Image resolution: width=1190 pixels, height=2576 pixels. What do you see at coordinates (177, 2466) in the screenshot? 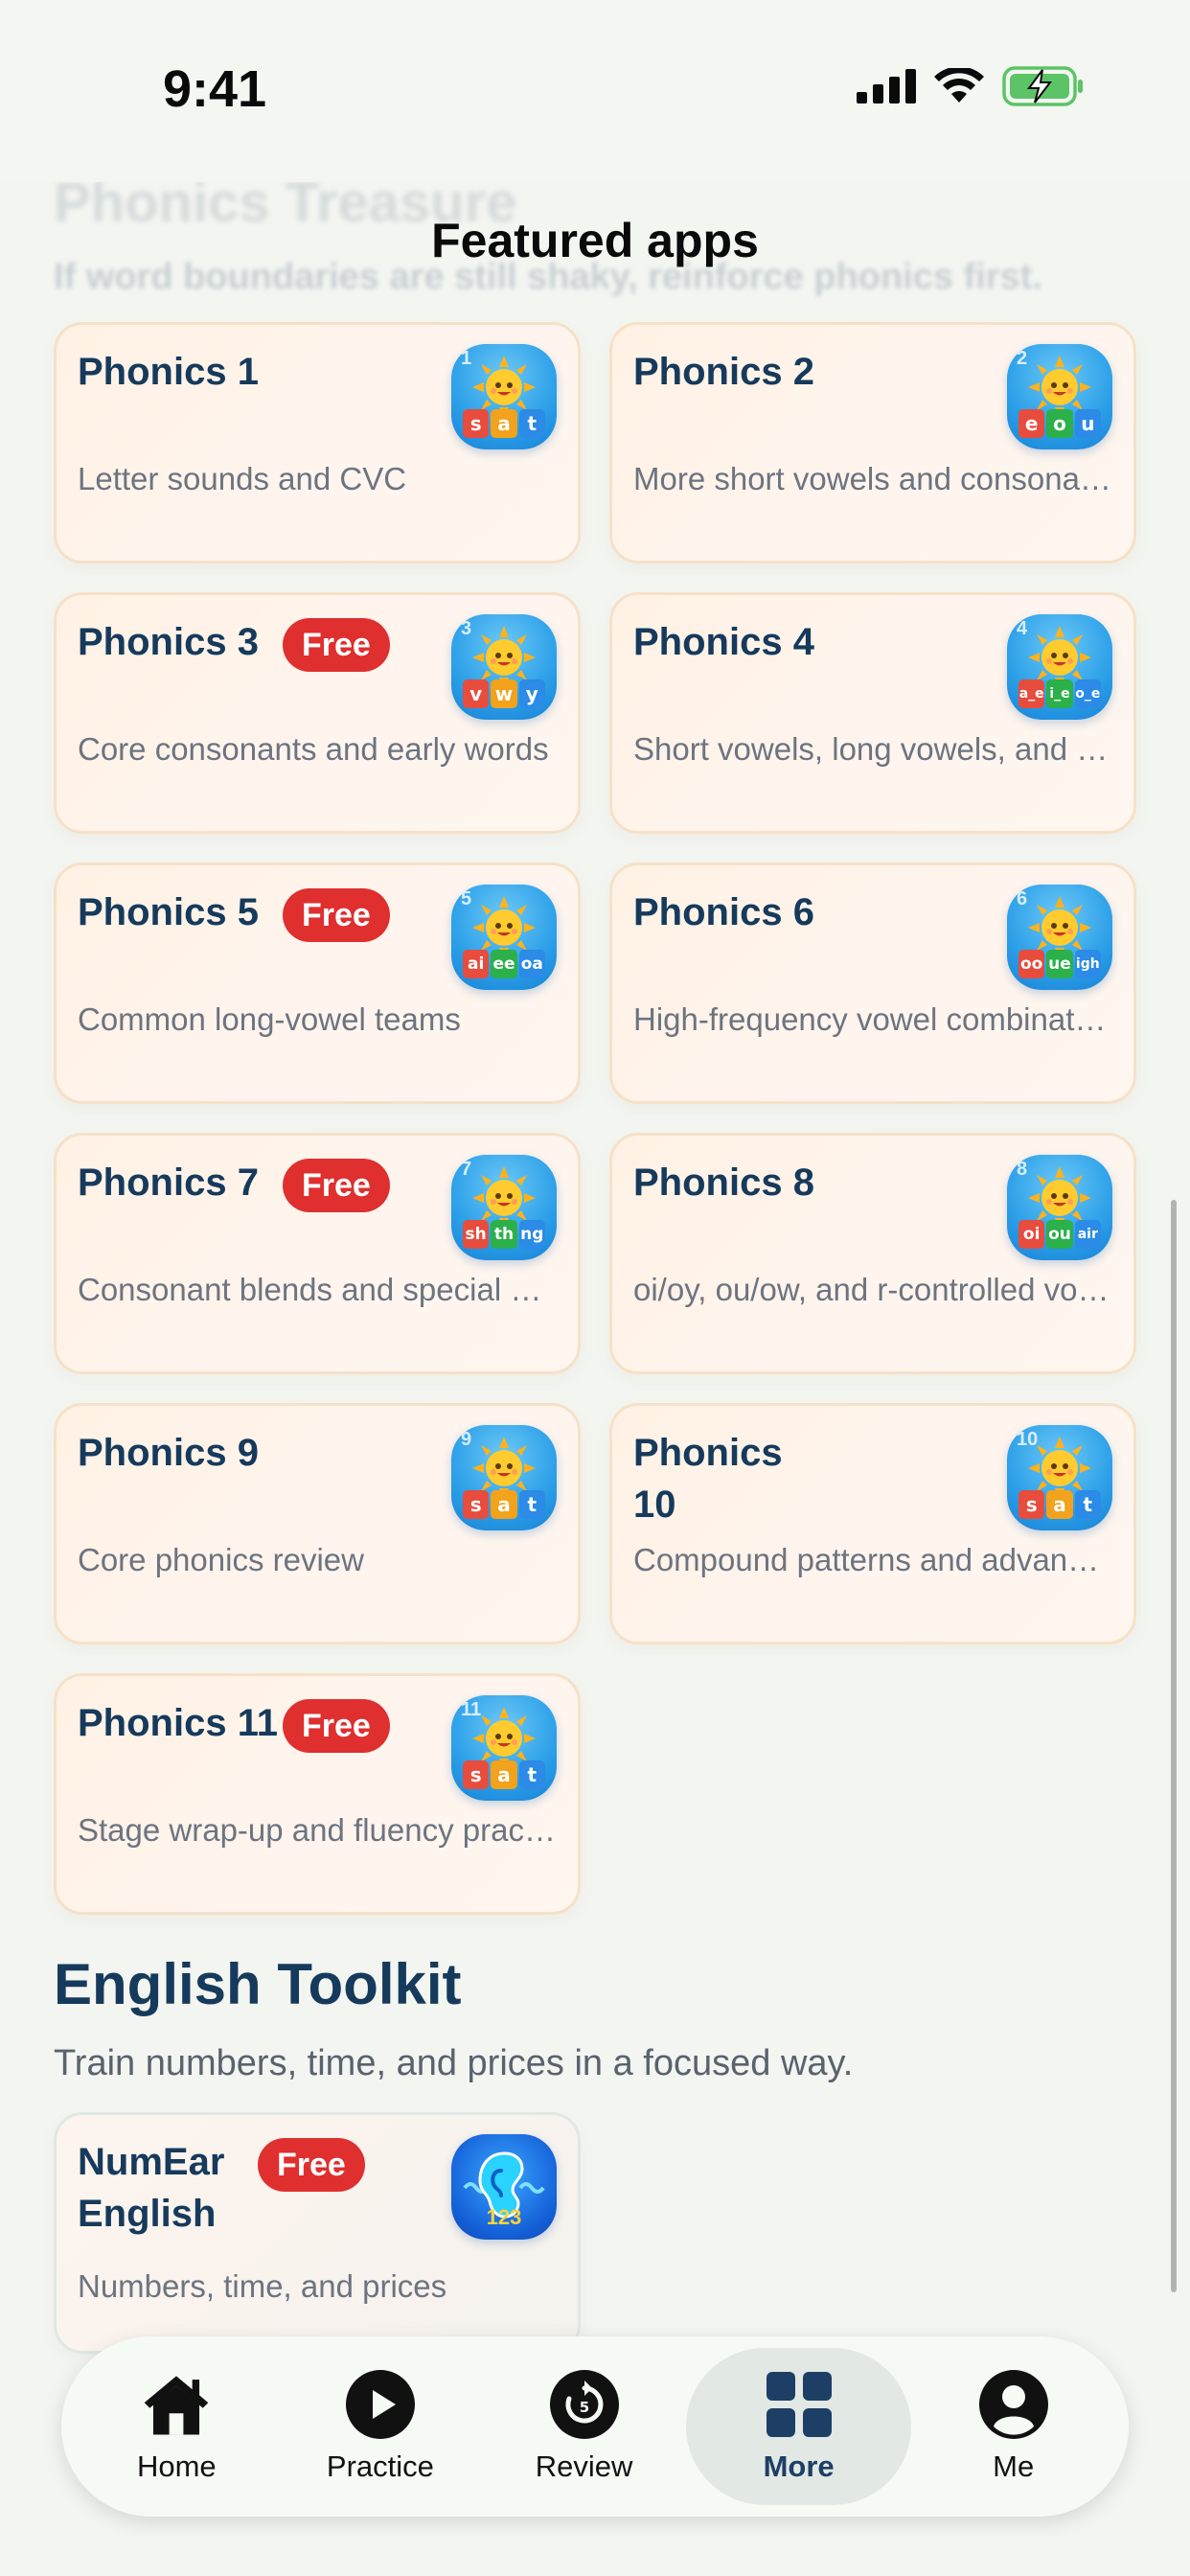
I see `tab-label: Home` at bounding box center [177, 2466].